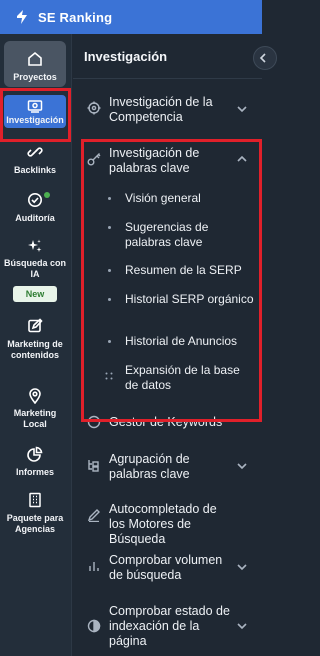 This screenshot has width=320, height=656. Describe the element at coordinates (94, 108) in the screenshot. I see `target-icon` at that location.